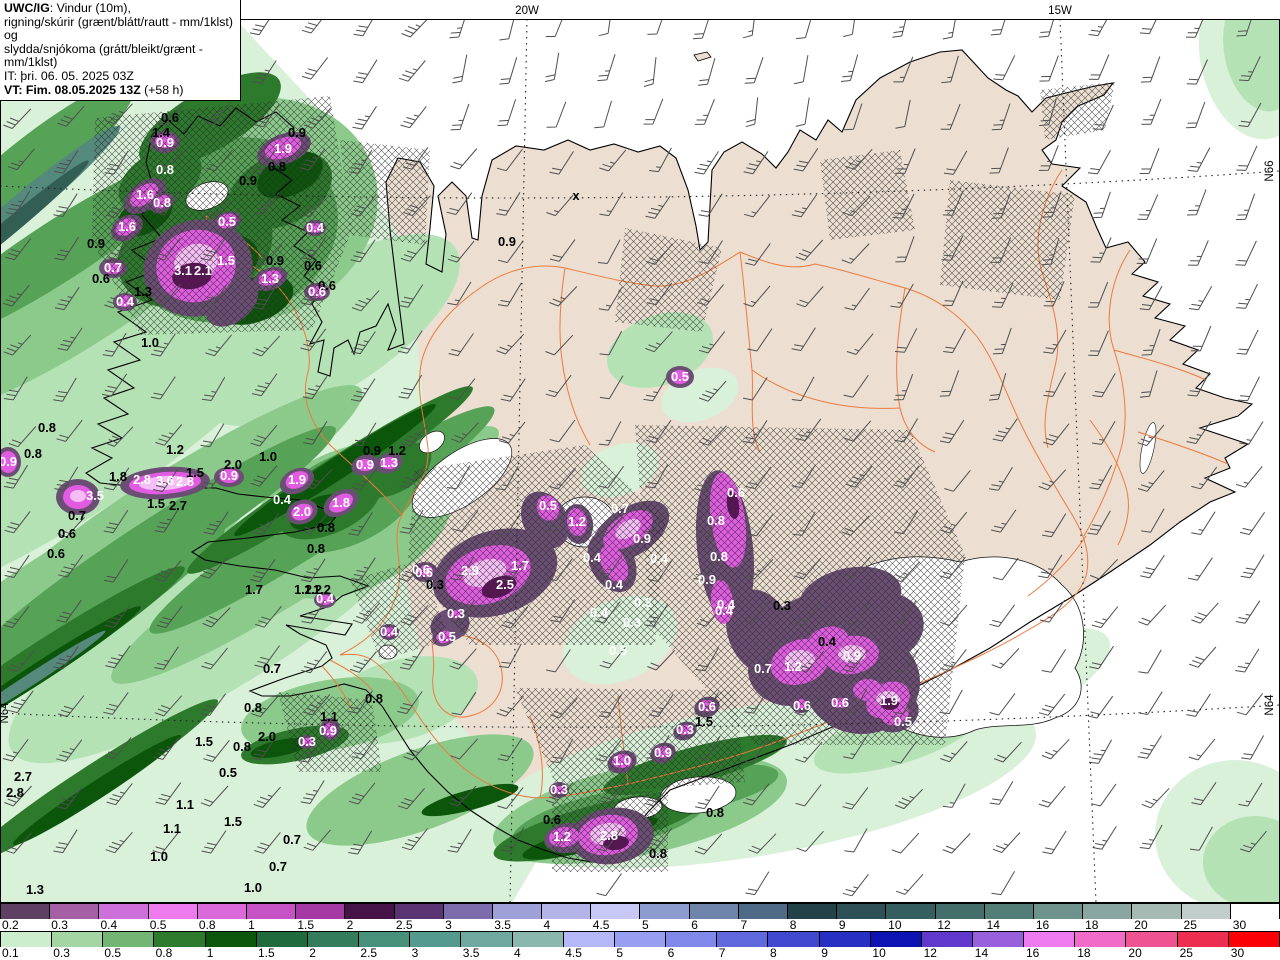 This screenshot has width=1280, height=960. What do you see at coordinates (90, 8) in the screenshot?
I see `legend-variable: : Vindur (10m),` at bounding box center [90, 8].